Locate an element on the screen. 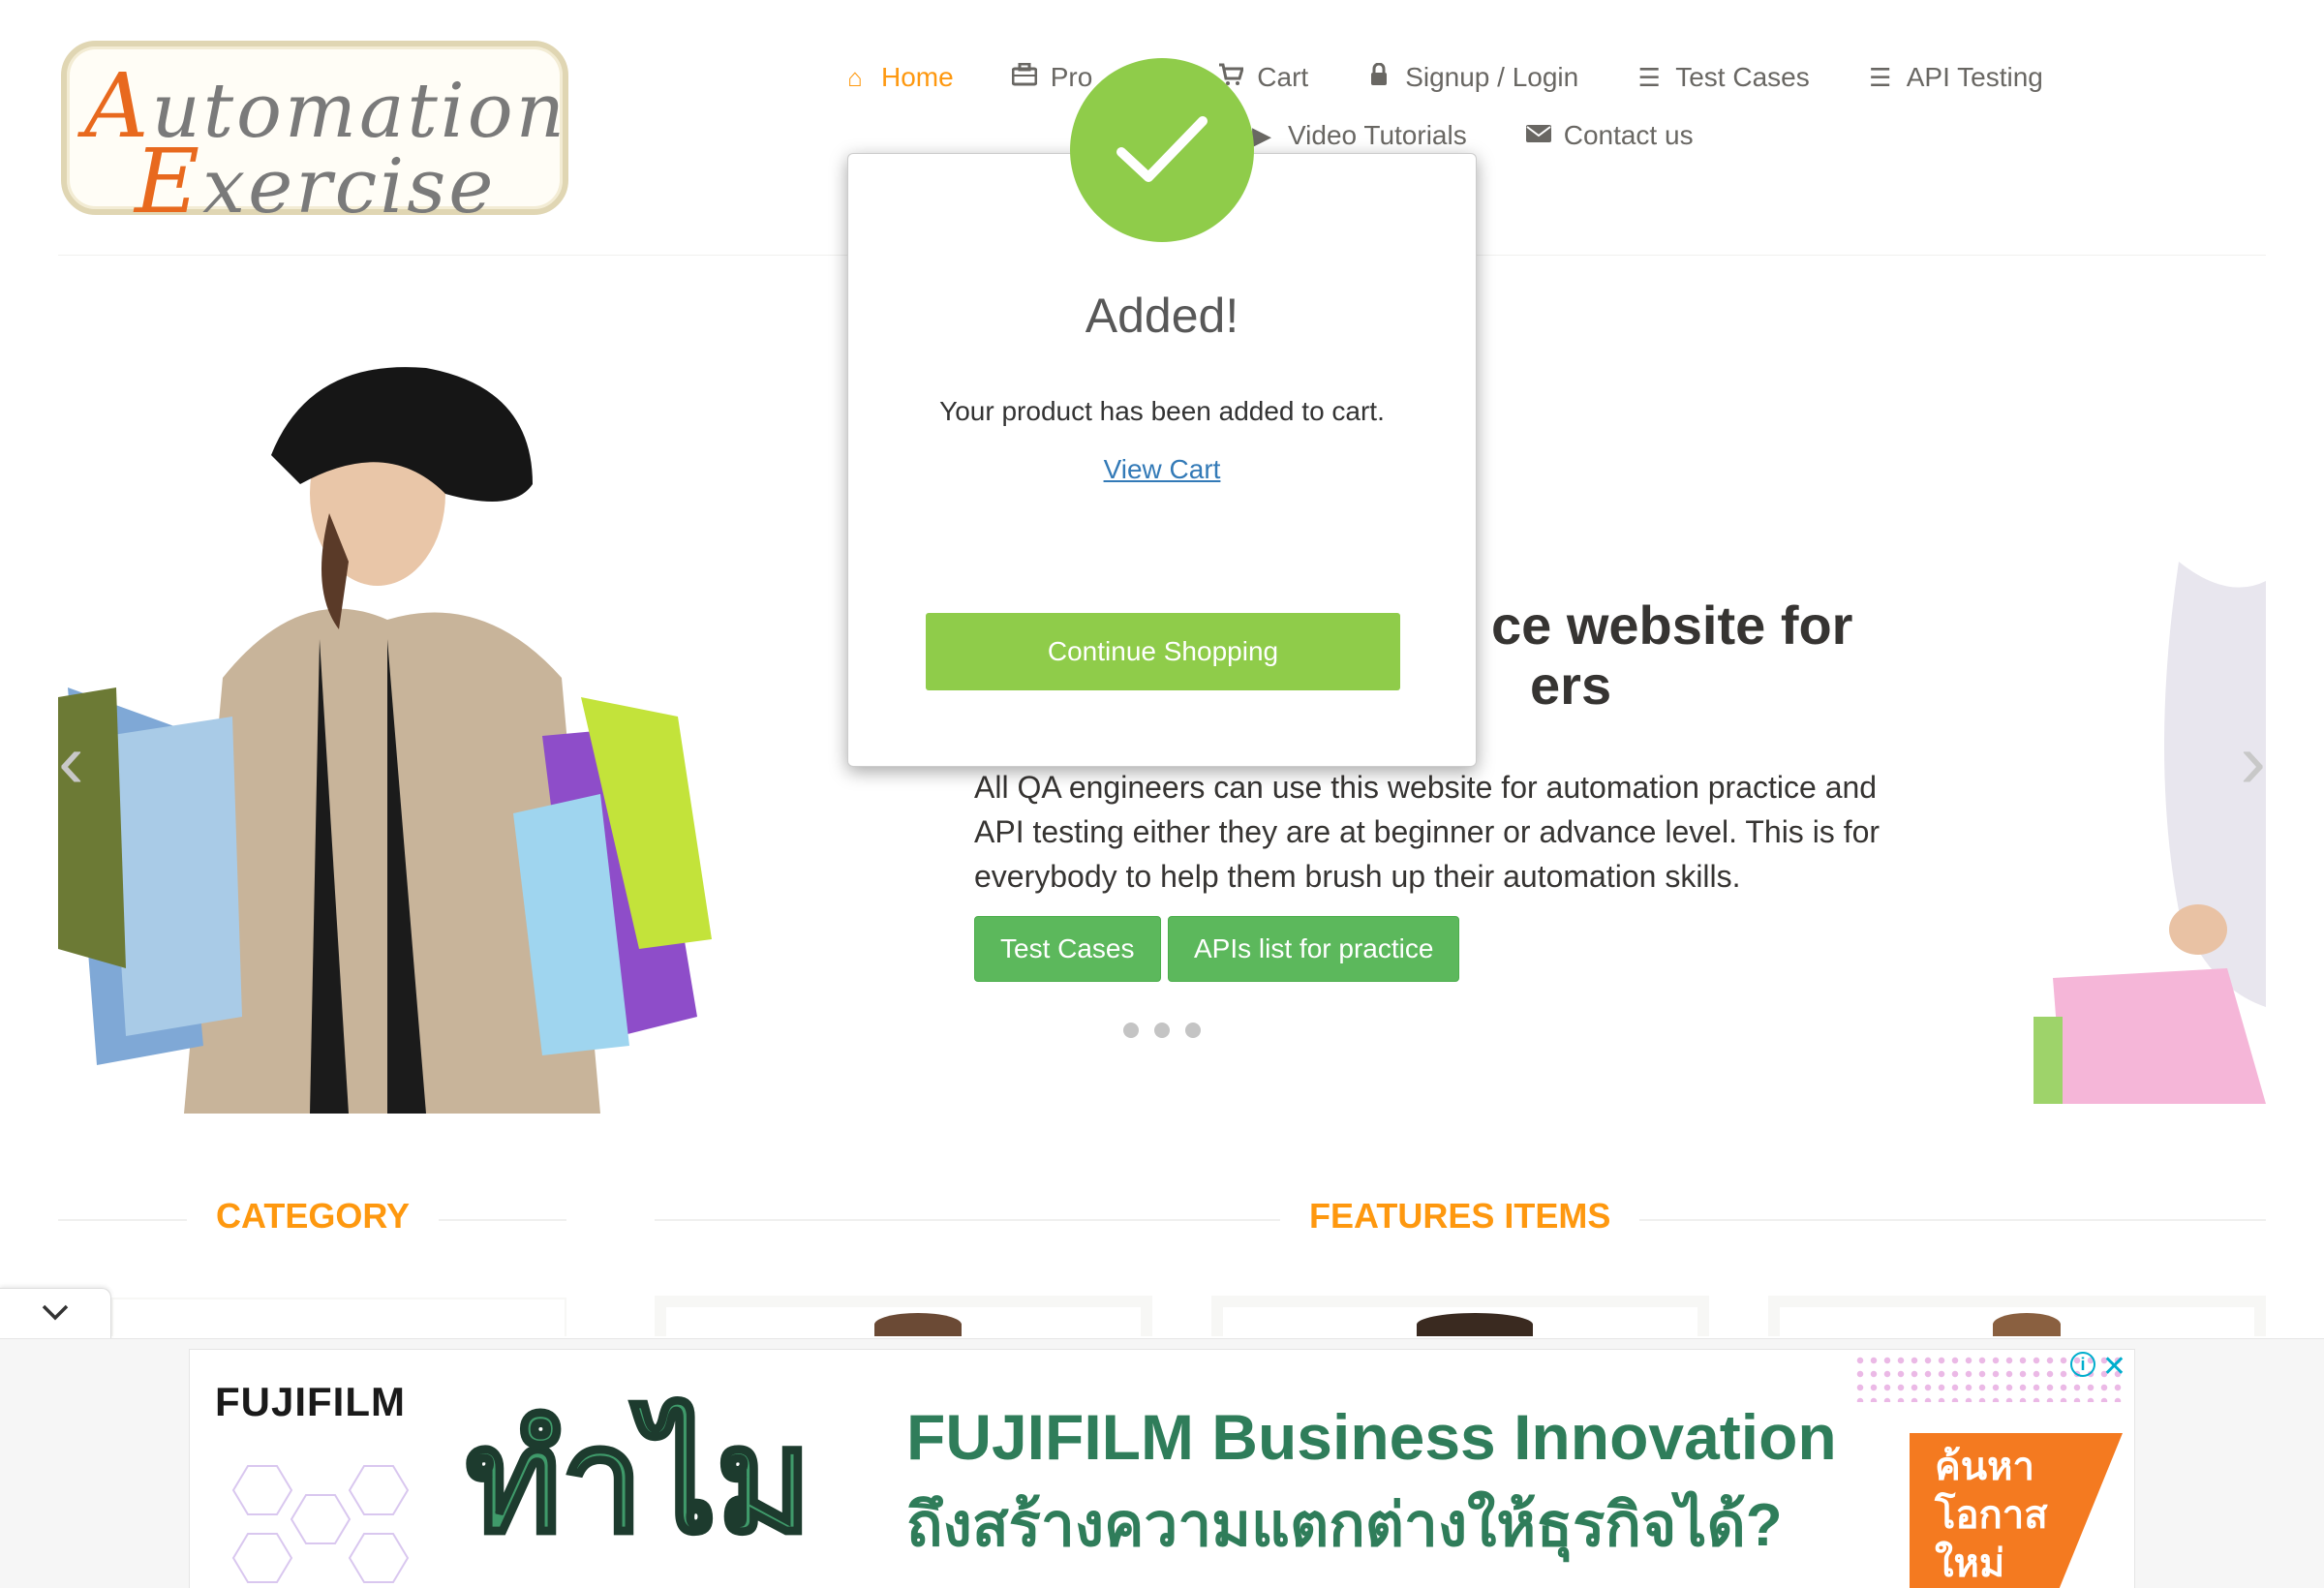 The width and height of the screenshot is (2324, 1588). nav-video-tutorials-label: Video Tutorials is located at coordinates (1378, 135).